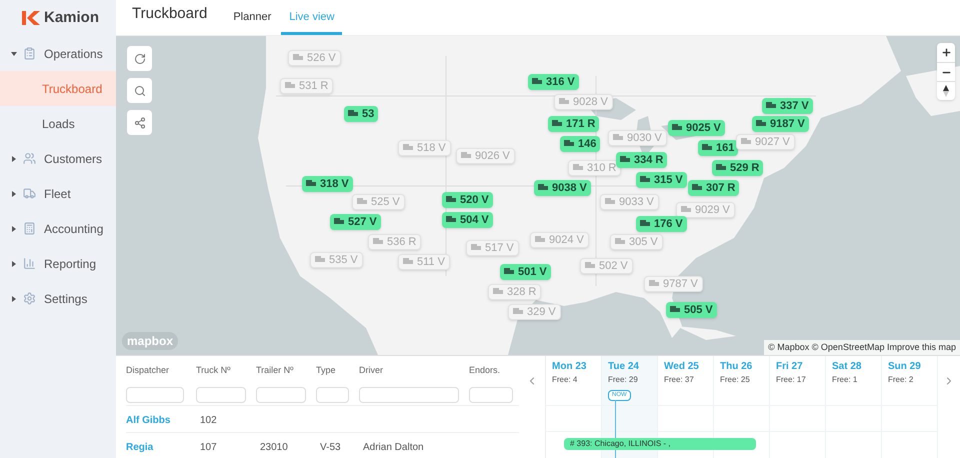 This screenshot has width=960, height=458. What do you see at coordinates (718, 148) in the screenshot?
I see `truck-marker: 161` at bounding box center [718, 148].